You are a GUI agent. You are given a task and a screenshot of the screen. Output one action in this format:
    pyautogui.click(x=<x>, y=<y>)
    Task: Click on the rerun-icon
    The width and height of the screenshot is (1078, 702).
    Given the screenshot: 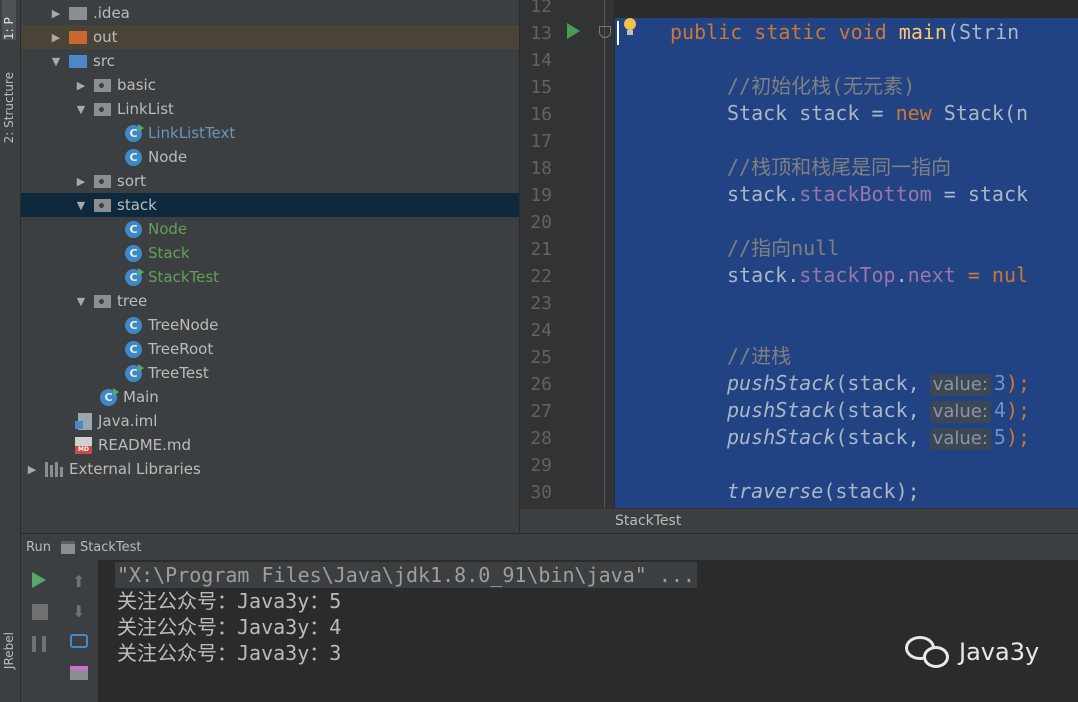 What is the action you would take?
    pyautogui.click(x=39, y=580)
    